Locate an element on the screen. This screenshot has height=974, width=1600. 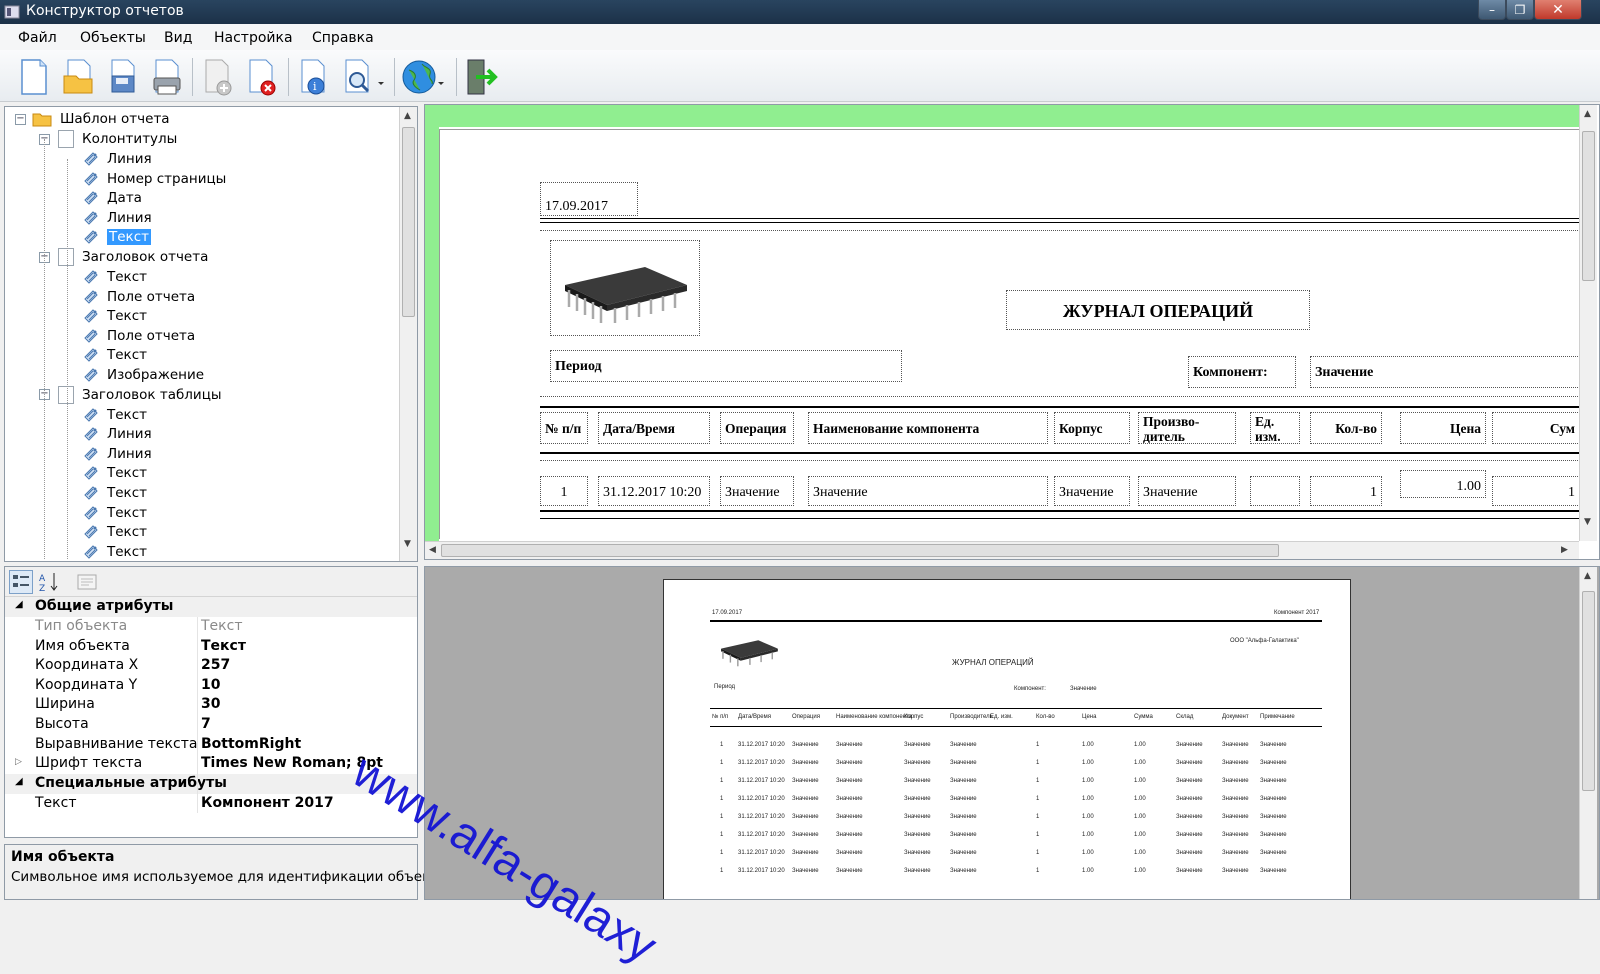
menu-file: Файл is located at coordinates (37, 38).